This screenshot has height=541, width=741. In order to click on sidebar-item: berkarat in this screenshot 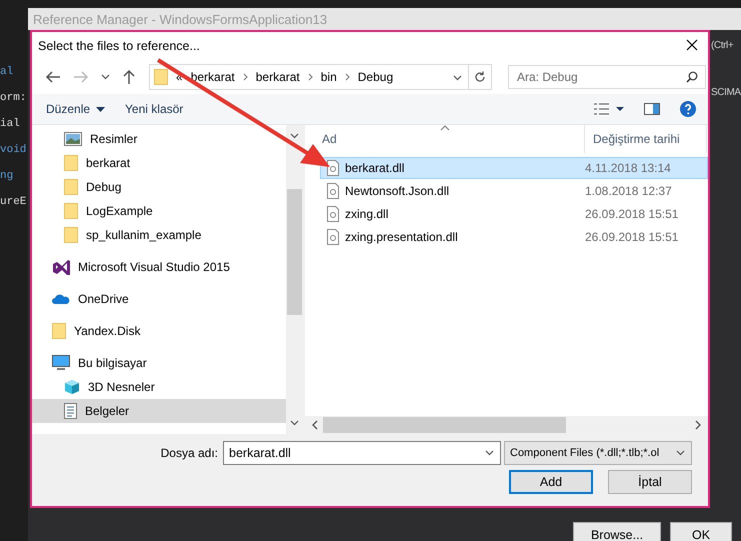, I will do `click(159, 163)`.